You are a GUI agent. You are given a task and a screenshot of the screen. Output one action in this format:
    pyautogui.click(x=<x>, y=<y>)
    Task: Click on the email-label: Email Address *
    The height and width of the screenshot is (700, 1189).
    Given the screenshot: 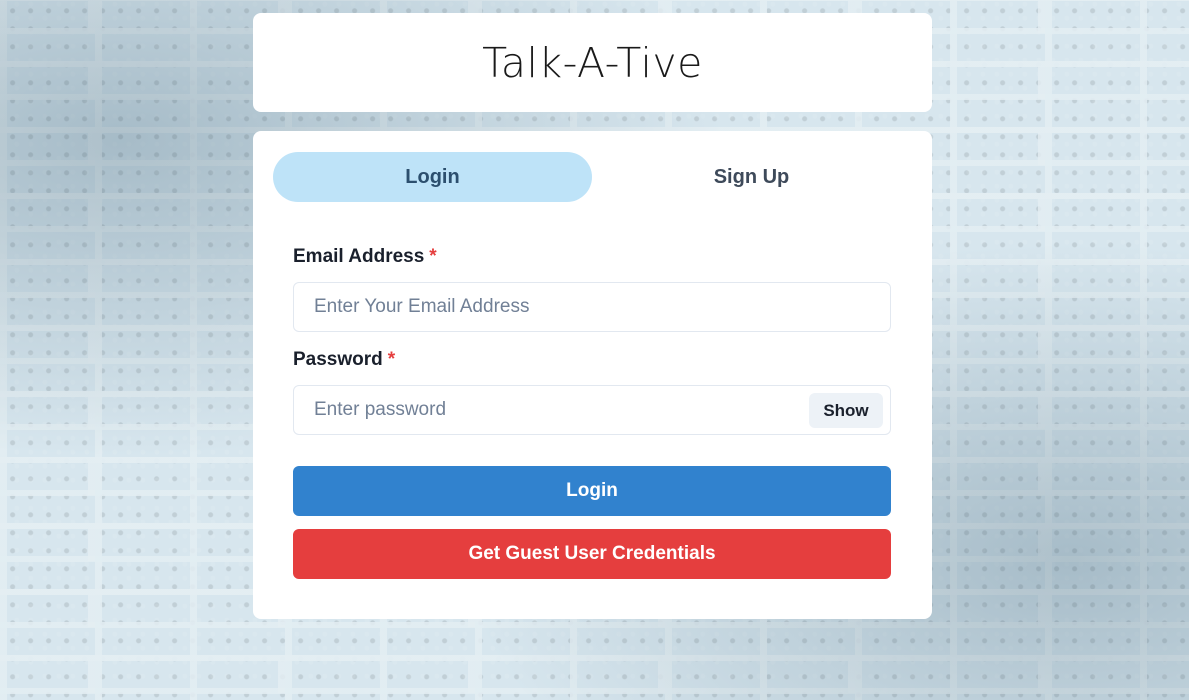 What is the action you would take?
    pyautogui.click(x=365, y=257)
    